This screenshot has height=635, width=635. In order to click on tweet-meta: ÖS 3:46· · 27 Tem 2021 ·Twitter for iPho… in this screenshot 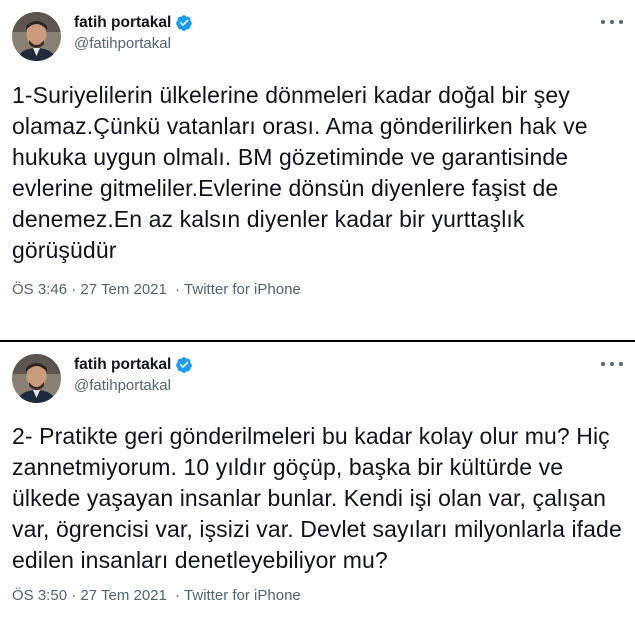, I will do `click(156, 289)`.